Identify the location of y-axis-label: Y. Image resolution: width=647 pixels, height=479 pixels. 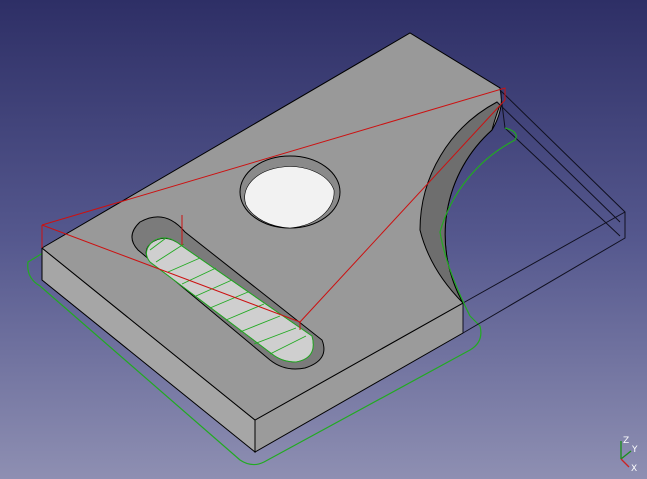
(634, 450).